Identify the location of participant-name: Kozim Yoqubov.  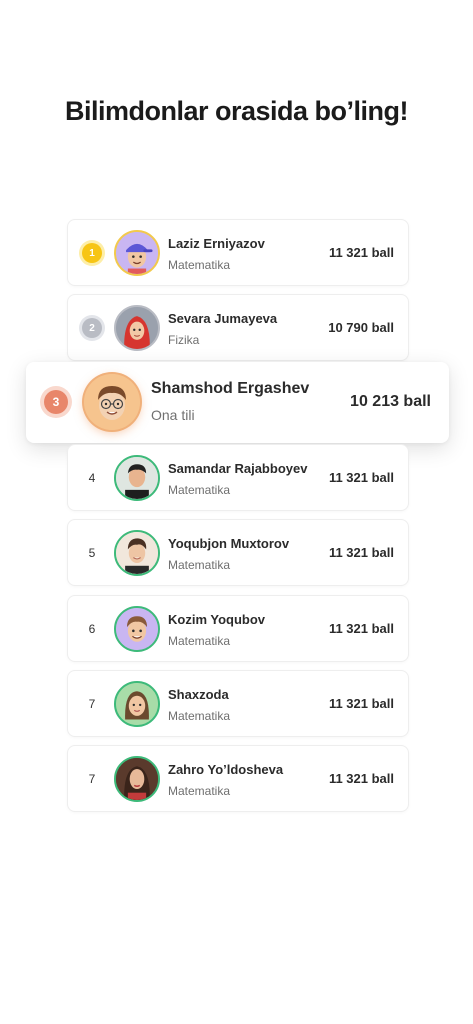
(217, 619).